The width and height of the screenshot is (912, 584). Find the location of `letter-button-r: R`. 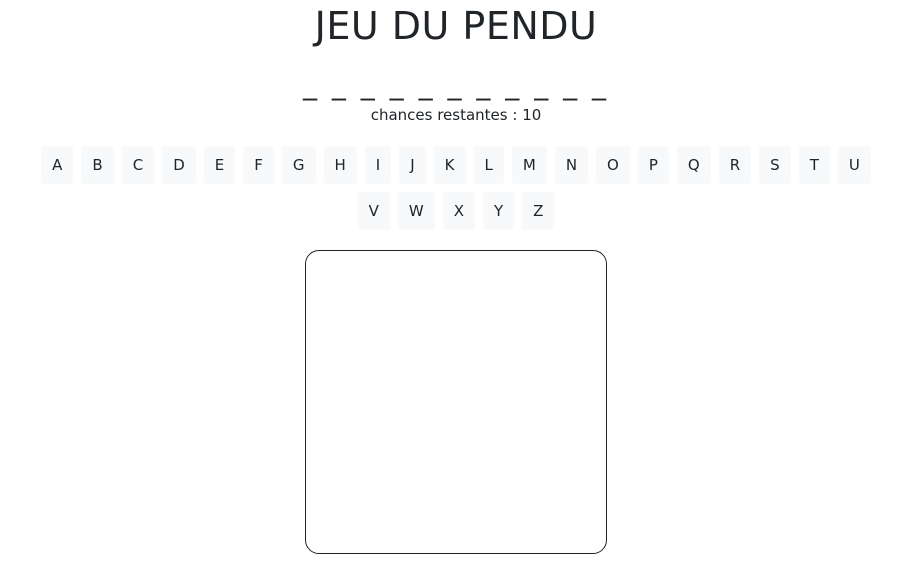

letter-button-r: R is located at coordinates (735, 165).